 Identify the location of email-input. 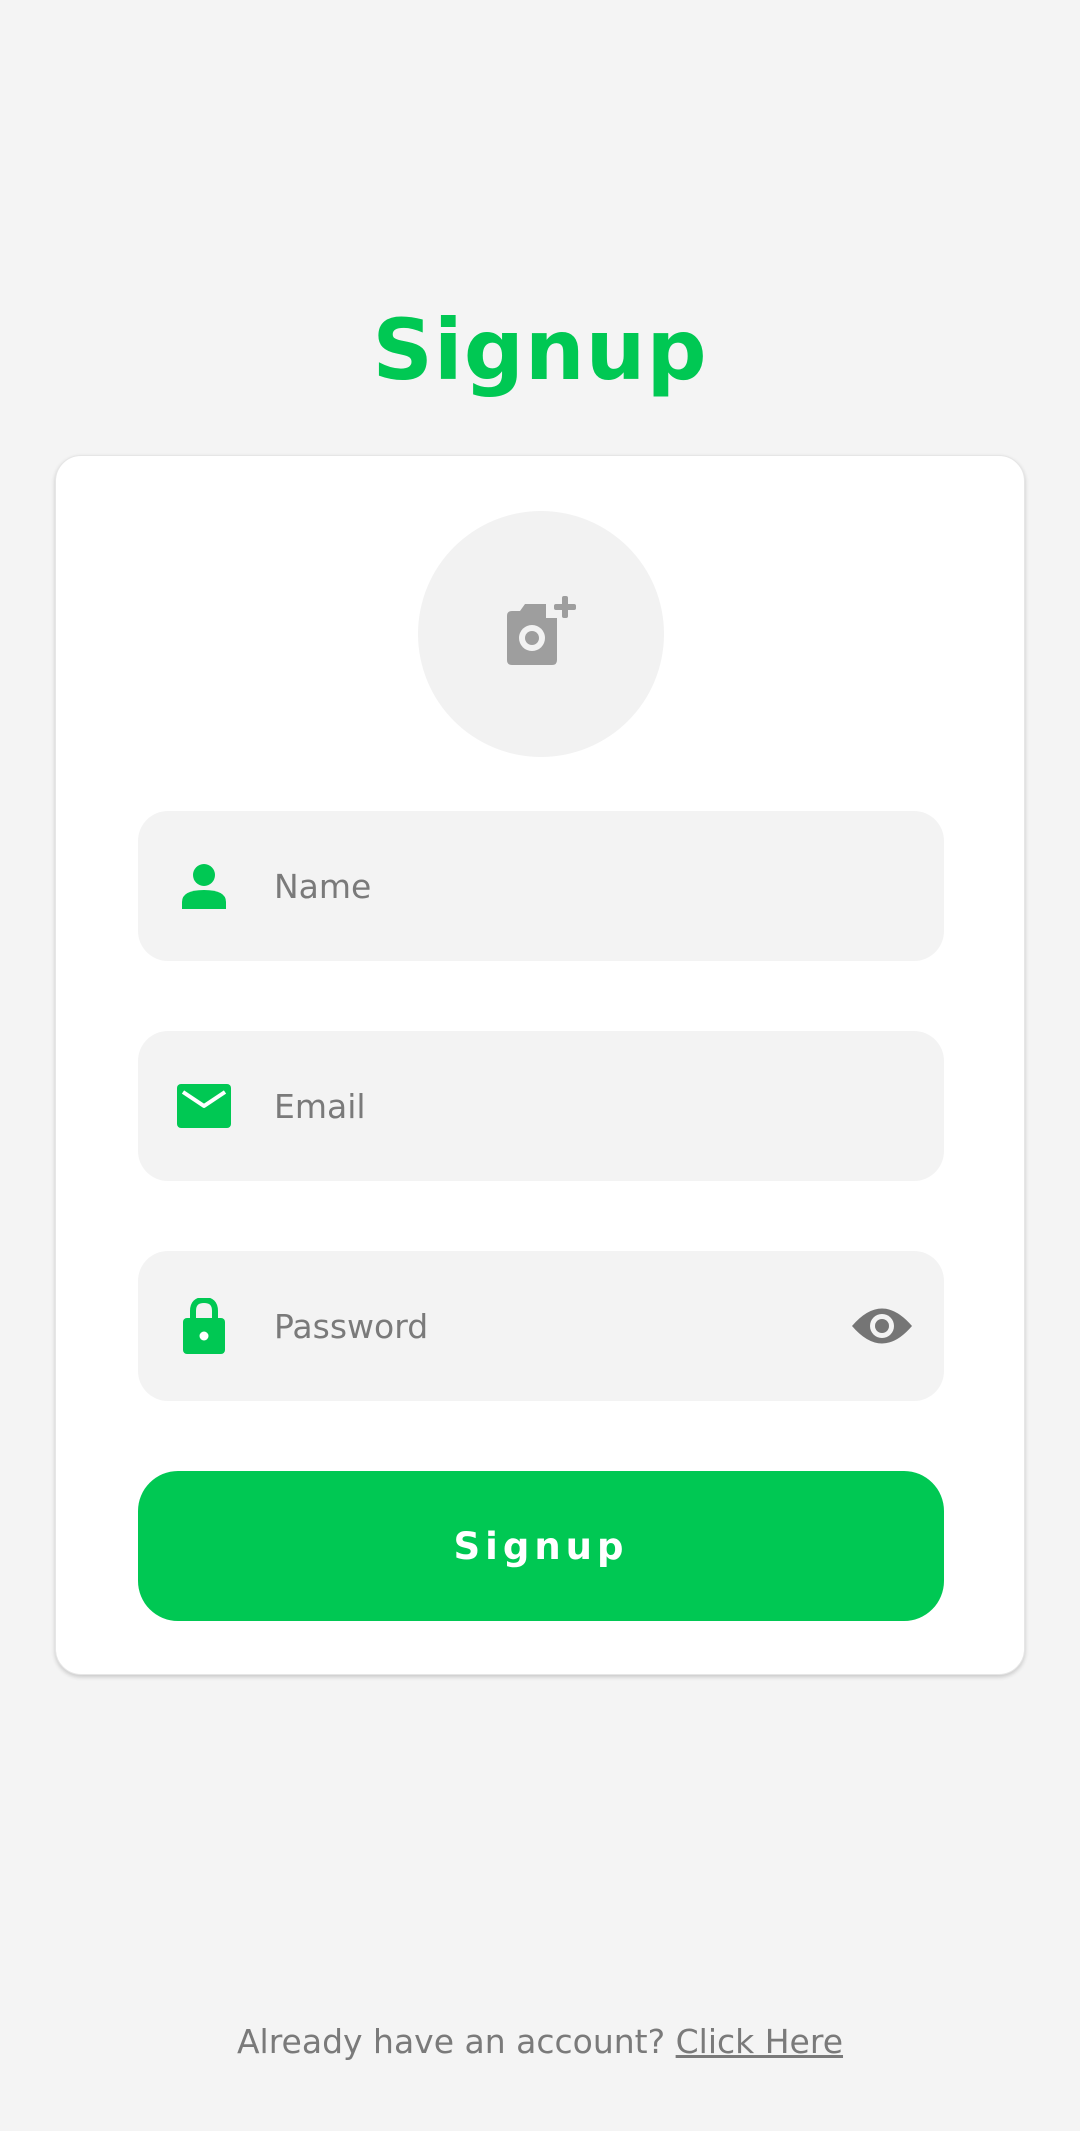
(534, 1106).